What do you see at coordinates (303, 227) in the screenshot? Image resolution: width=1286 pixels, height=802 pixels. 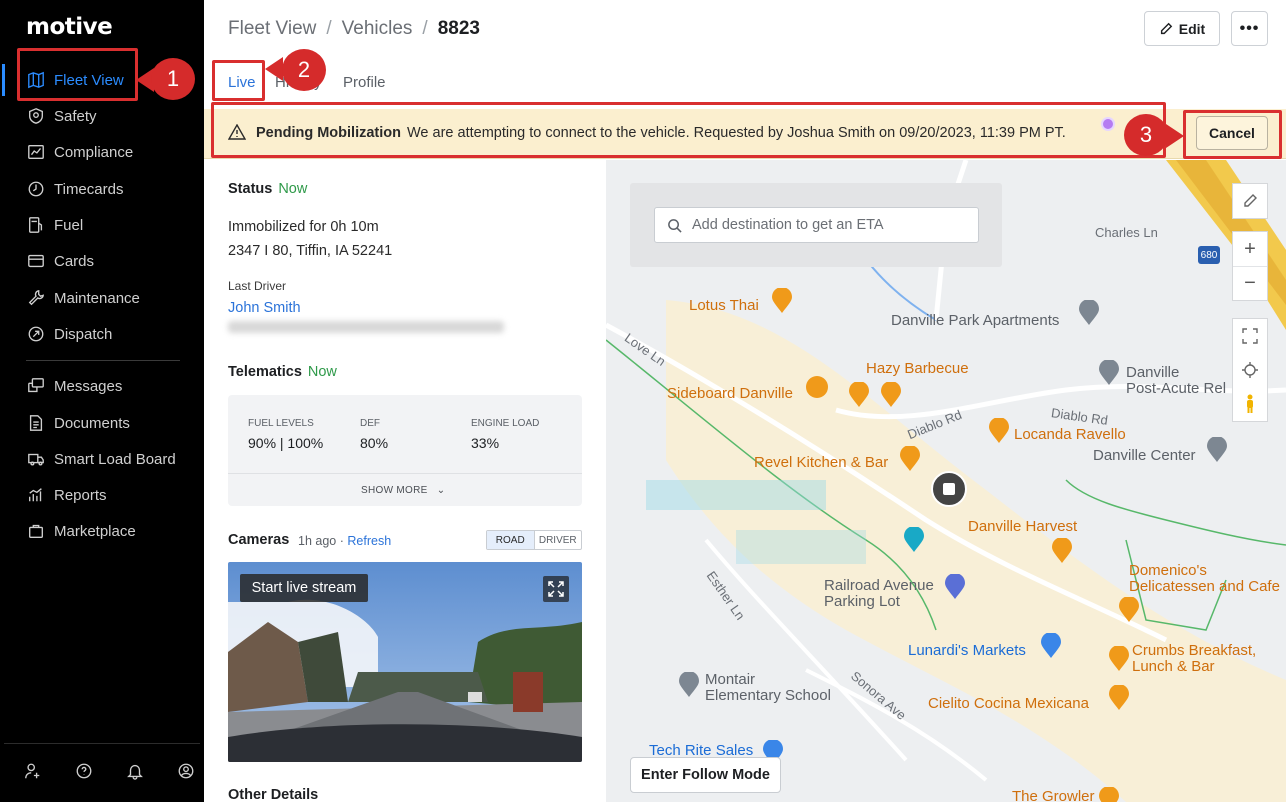 I see `status-state: Immobilized for 0h 10m` at bounding box center [303, 227].